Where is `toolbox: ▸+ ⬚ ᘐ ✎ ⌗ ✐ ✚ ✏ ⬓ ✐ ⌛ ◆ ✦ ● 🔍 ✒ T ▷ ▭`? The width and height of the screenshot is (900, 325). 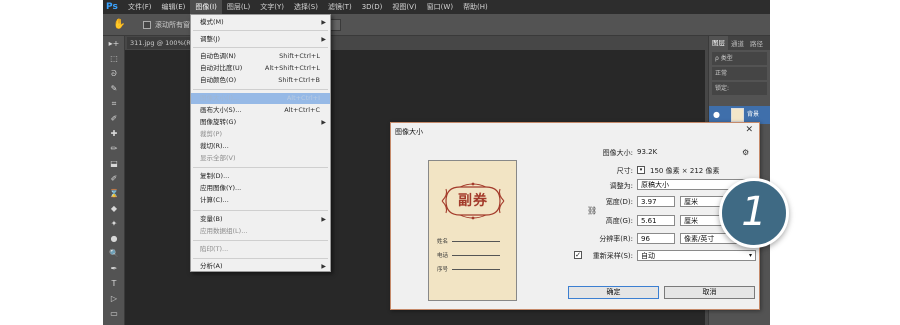
toolbox: ▸+ ⬚ ᘐ ✎ ⌗ ✐ ✚ ✏ ⬓ ✐ ⌛ ◆ ✦ ● 🔍 ✒ T ▷ ▭ is located at coordinates (114, 180).